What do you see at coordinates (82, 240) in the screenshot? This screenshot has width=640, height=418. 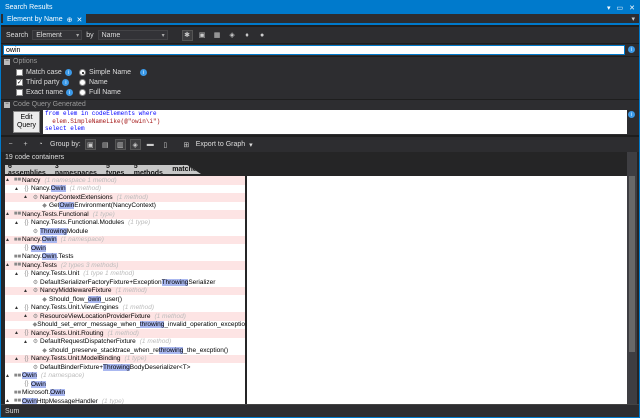 I see `tree-row-meta: (1 namespace)` at bounding box center [82, 240].